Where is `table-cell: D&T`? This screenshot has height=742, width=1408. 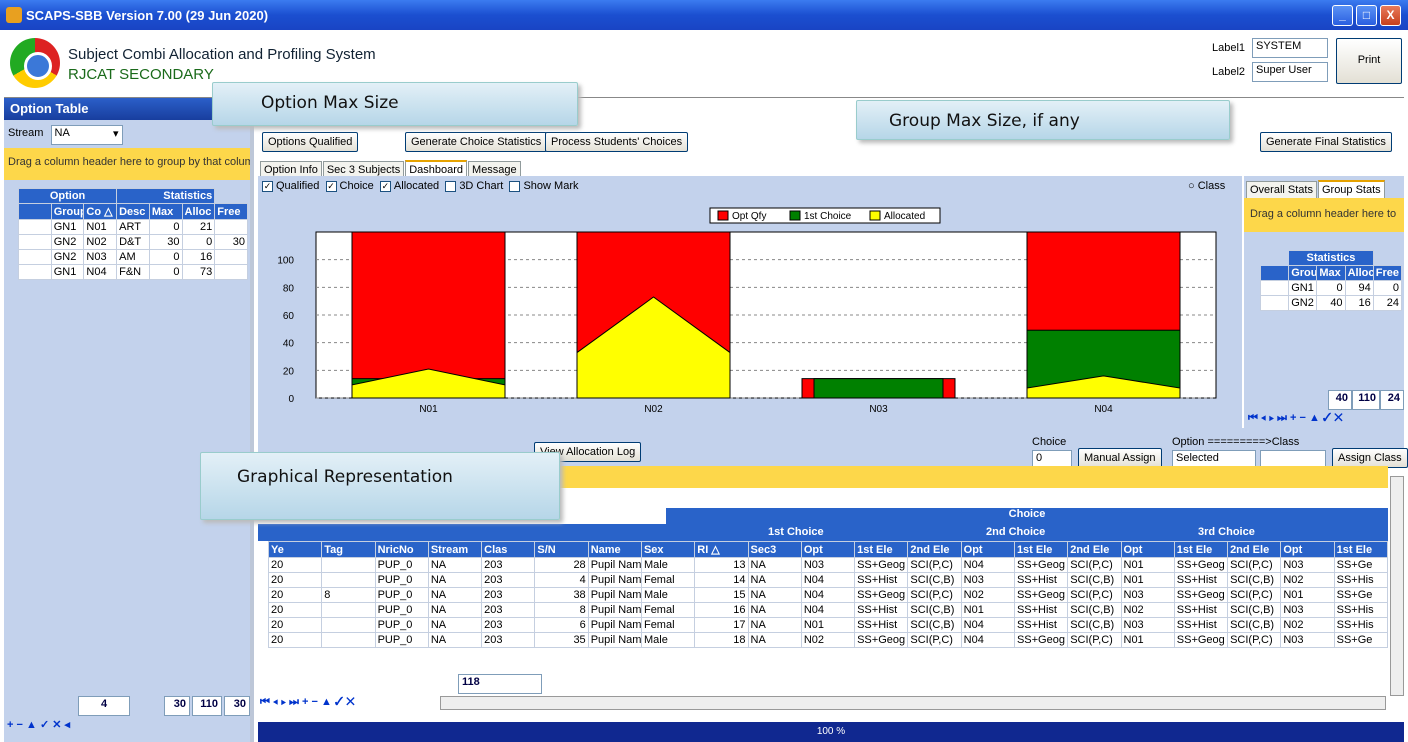 table-cell: D&T is located at coordinates (133, 242).